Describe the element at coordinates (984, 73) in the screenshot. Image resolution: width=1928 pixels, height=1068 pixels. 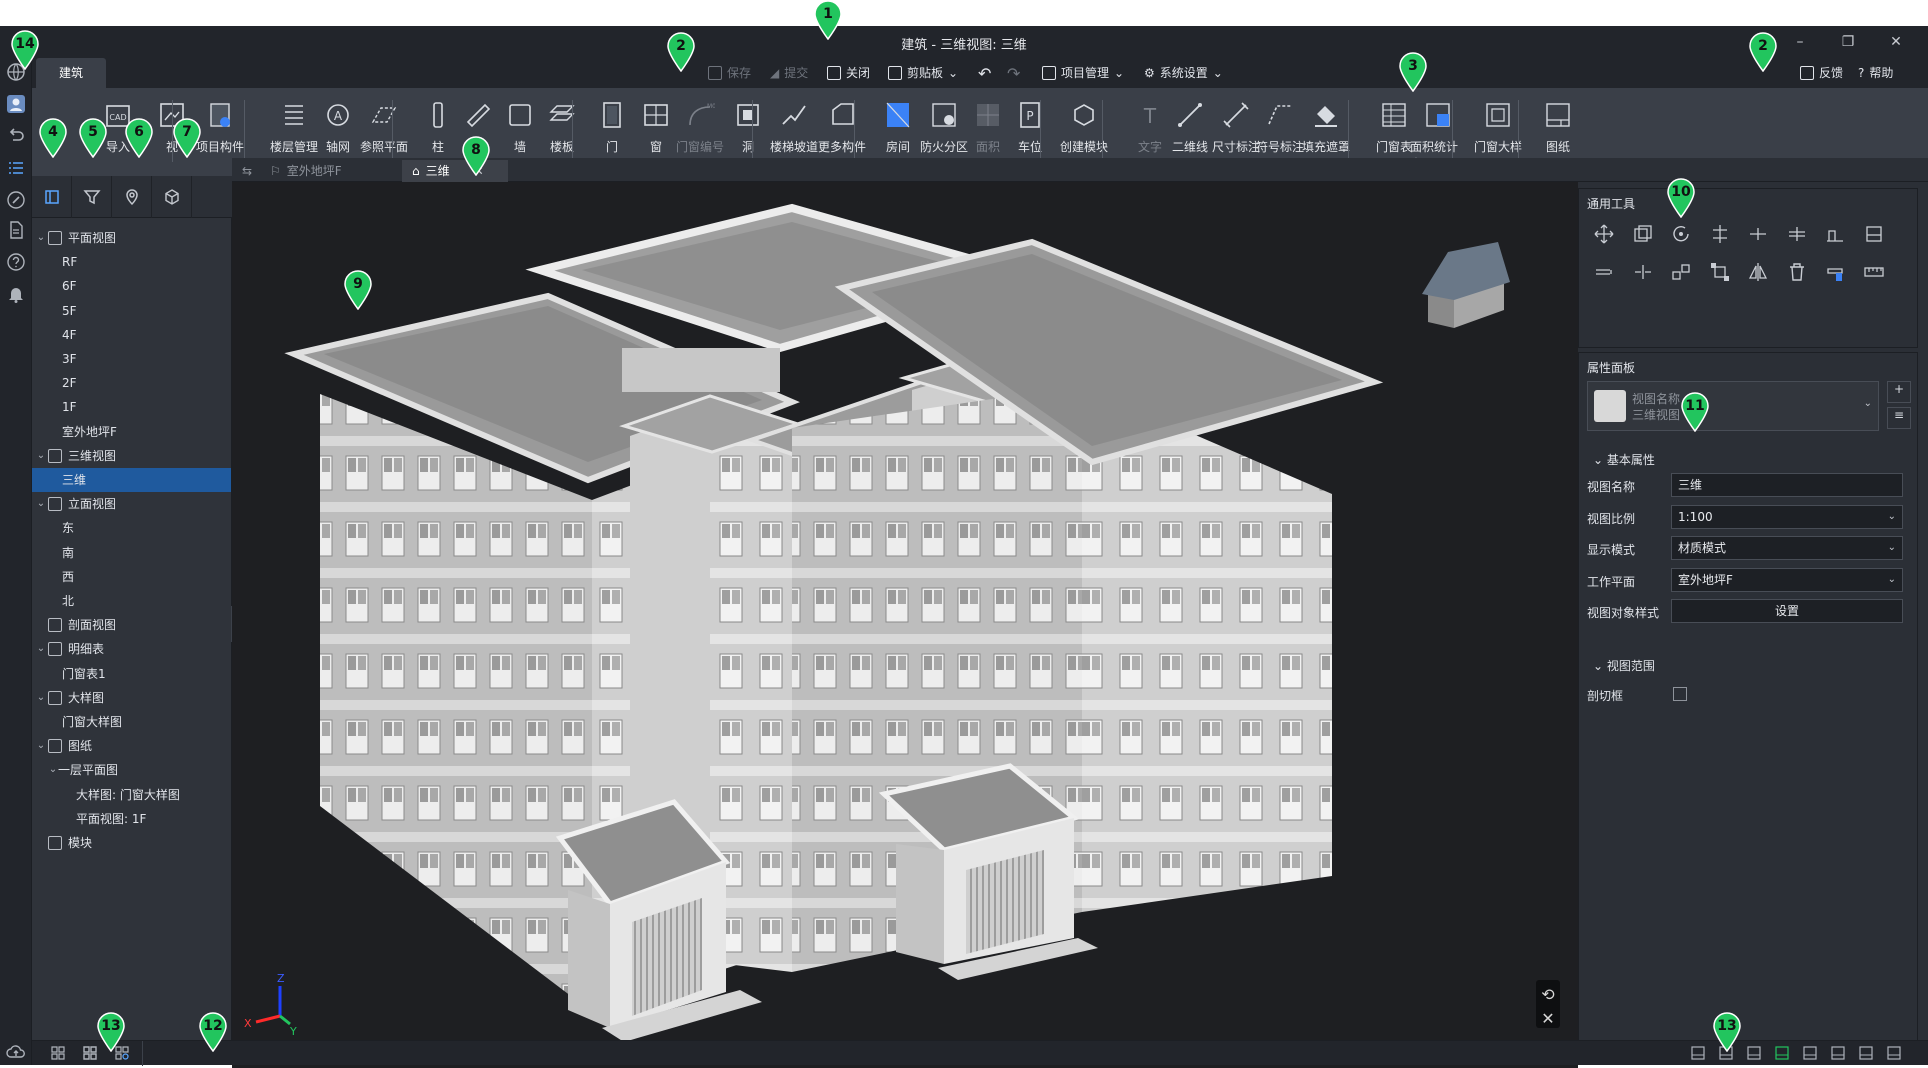
I see `undo-button: ↶` at that location.